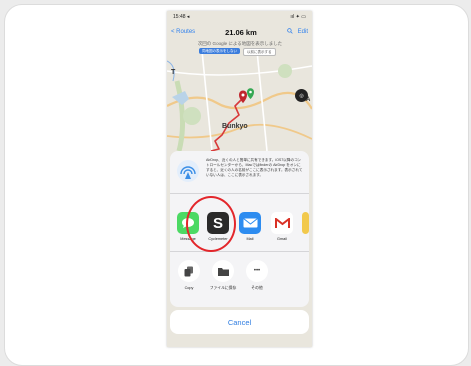 The height and width of the screenshot is (366, 471). Describe the element at coordinates (239, 279) in the screenshot. I see `share-actions-row: Copy ファイルに保存 ••• その他` at that location.